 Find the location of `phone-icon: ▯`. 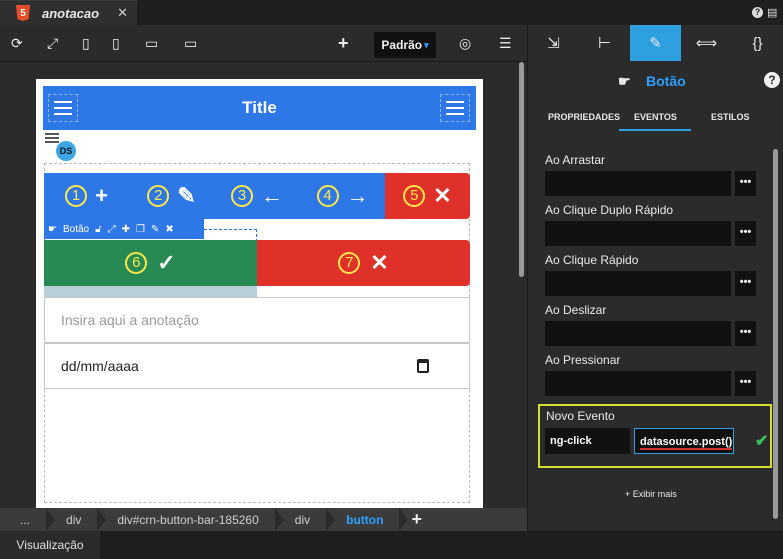

phone-icon: ▯ is located at coordinates (116, 43).